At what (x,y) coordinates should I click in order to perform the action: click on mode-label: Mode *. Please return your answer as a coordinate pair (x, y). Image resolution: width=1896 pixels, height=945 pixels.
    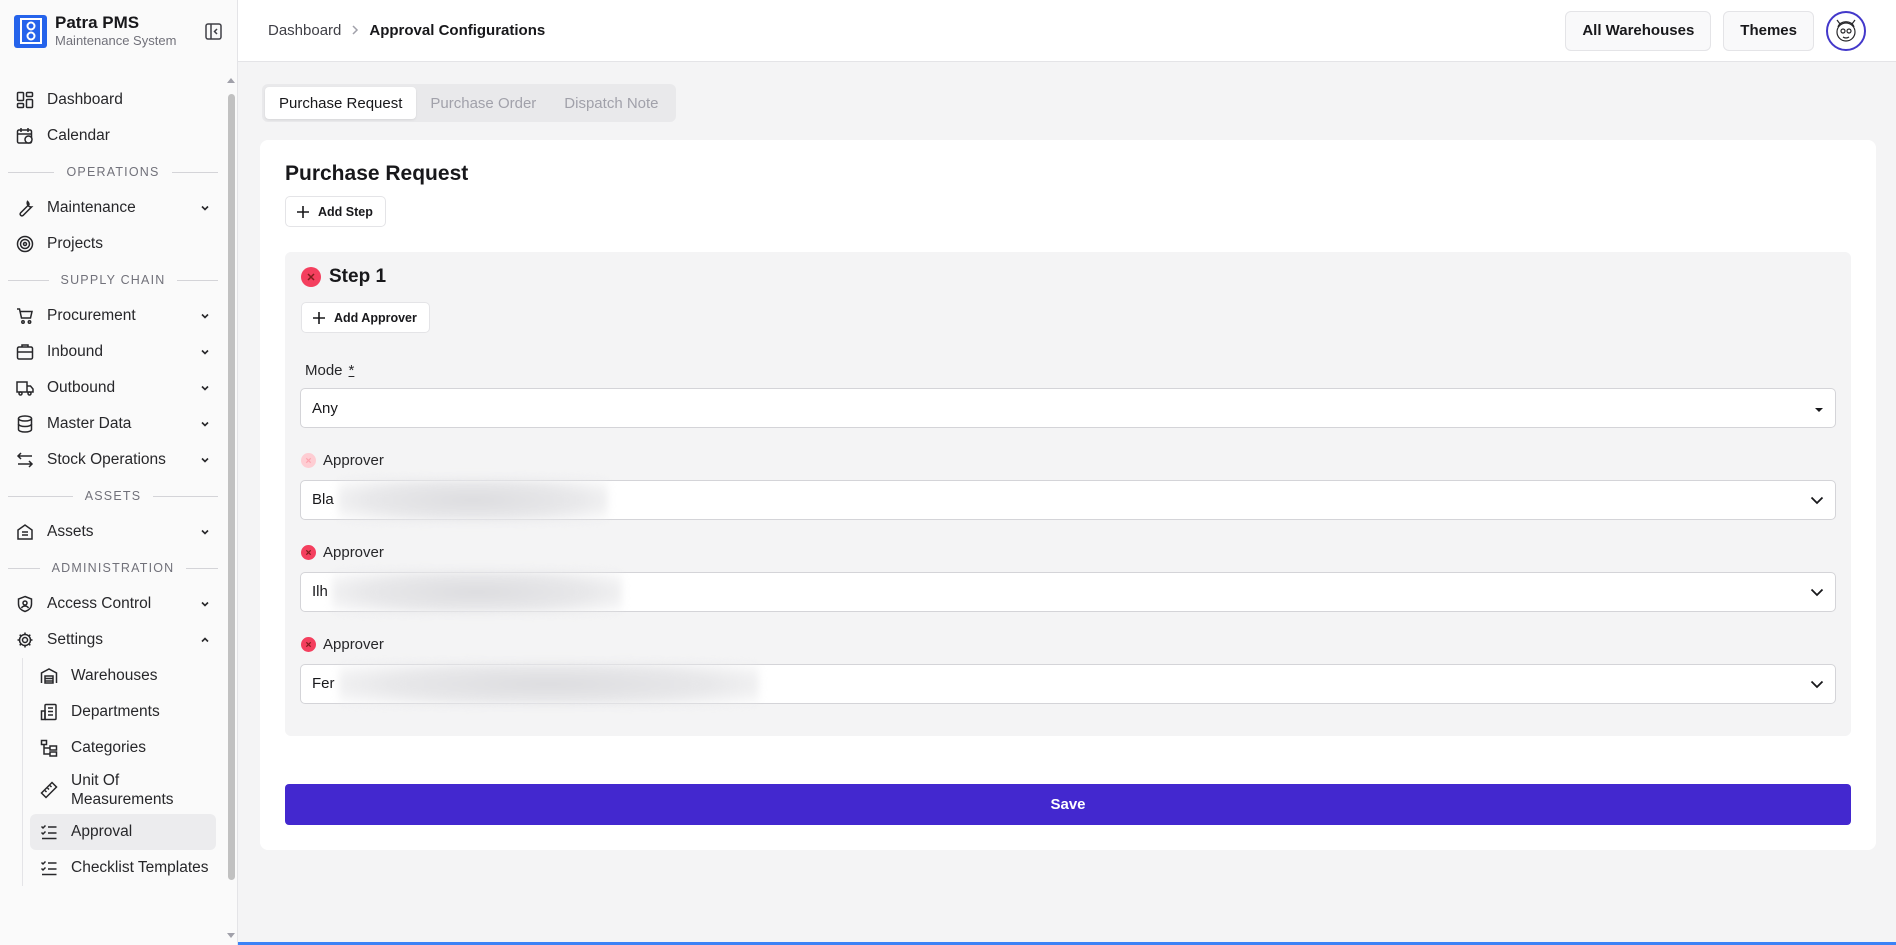
    Looking at the image, I should click on (330, 370).